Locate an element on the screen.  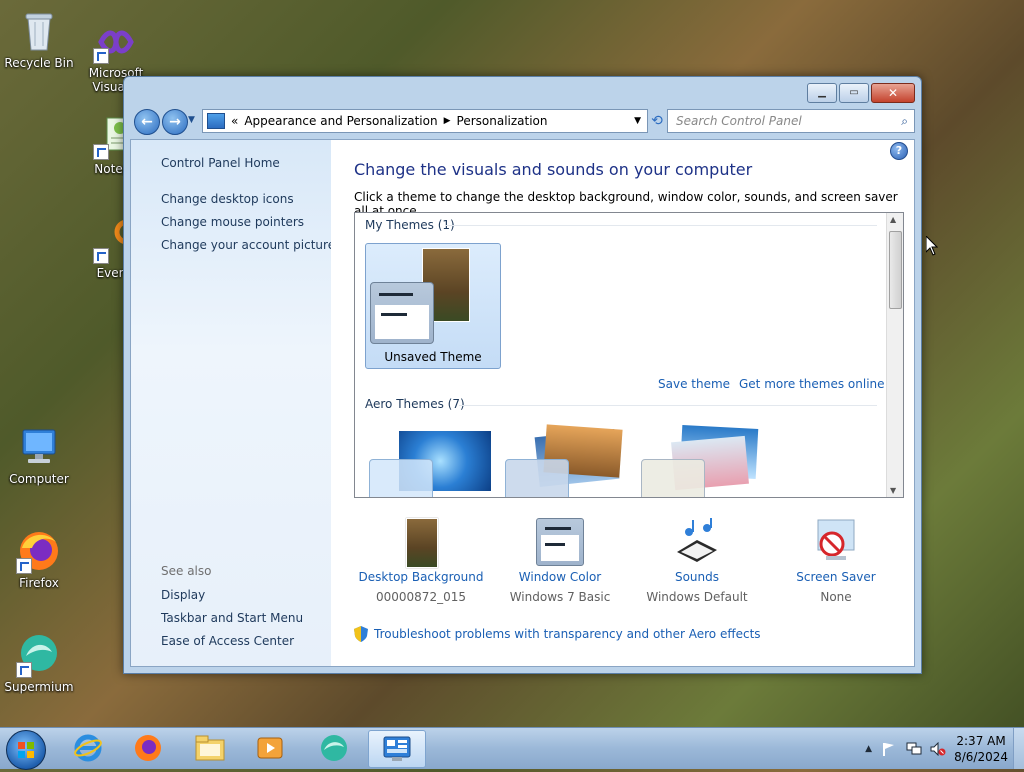
start-button is located at coordinates (26, 750).